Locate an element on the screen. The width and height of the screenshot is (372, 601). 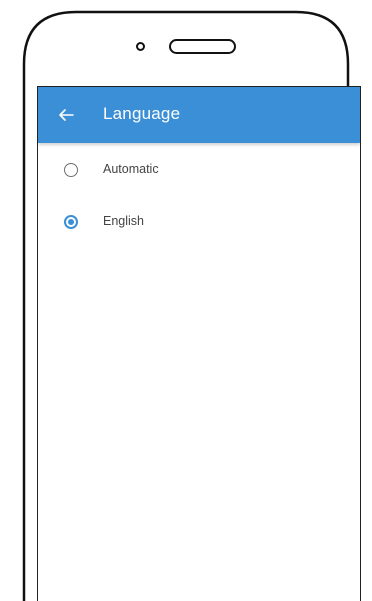
arrow-left-icon is located at coordinates (66, 115).